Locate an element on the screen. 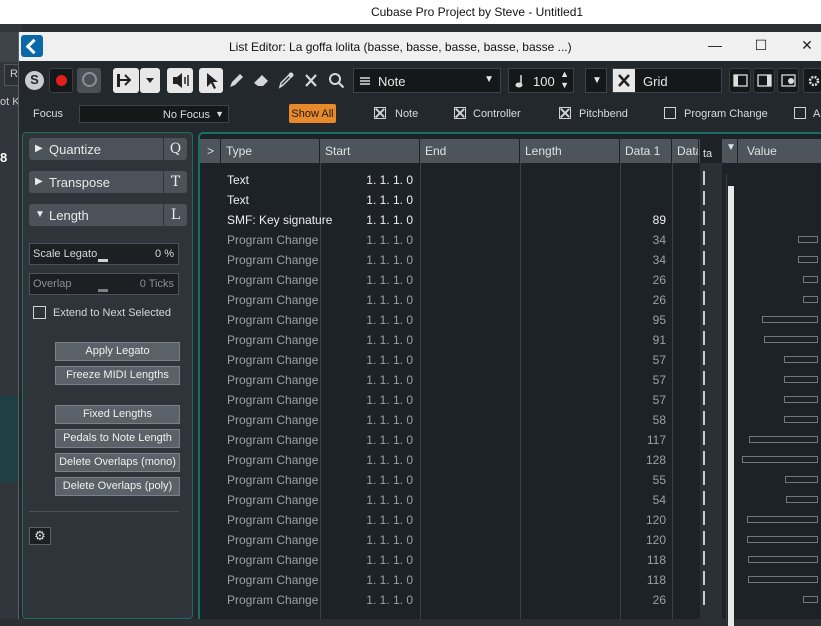  insert-mode-dropdown is located at coordinates (150, 80).